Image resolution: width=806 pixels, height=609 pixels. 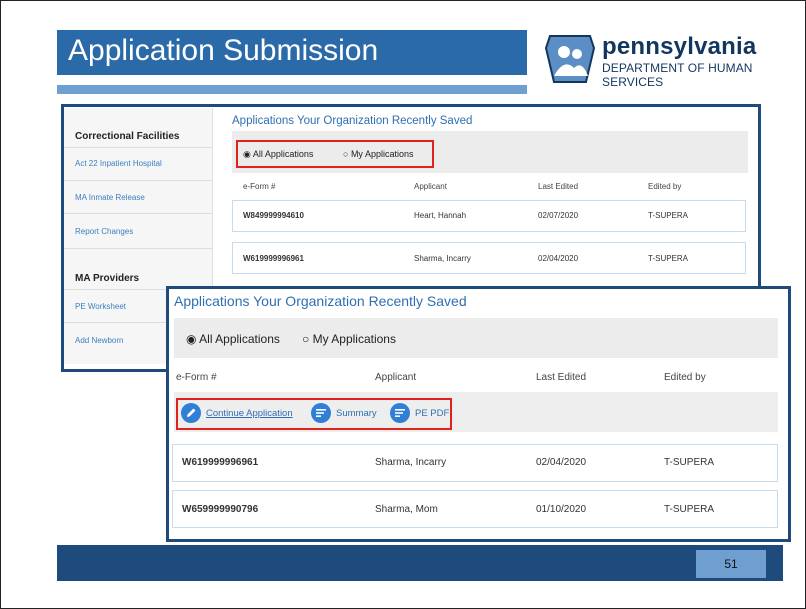 I want to click on keystone-logo-icon, so click(x=570, y=59).